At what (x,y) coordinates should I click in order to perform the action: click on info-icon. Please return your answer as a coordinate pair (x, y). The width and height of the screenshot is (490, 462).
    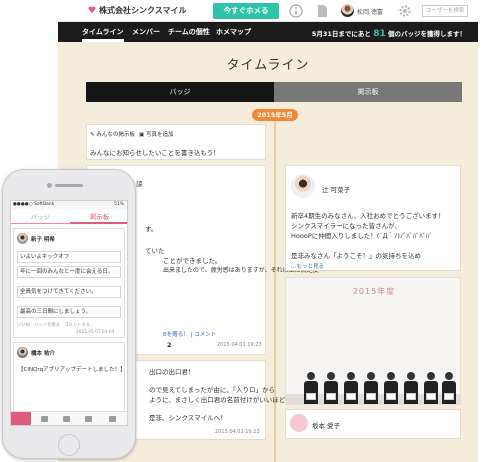
    Looking at the image, I should click on (296, 11).